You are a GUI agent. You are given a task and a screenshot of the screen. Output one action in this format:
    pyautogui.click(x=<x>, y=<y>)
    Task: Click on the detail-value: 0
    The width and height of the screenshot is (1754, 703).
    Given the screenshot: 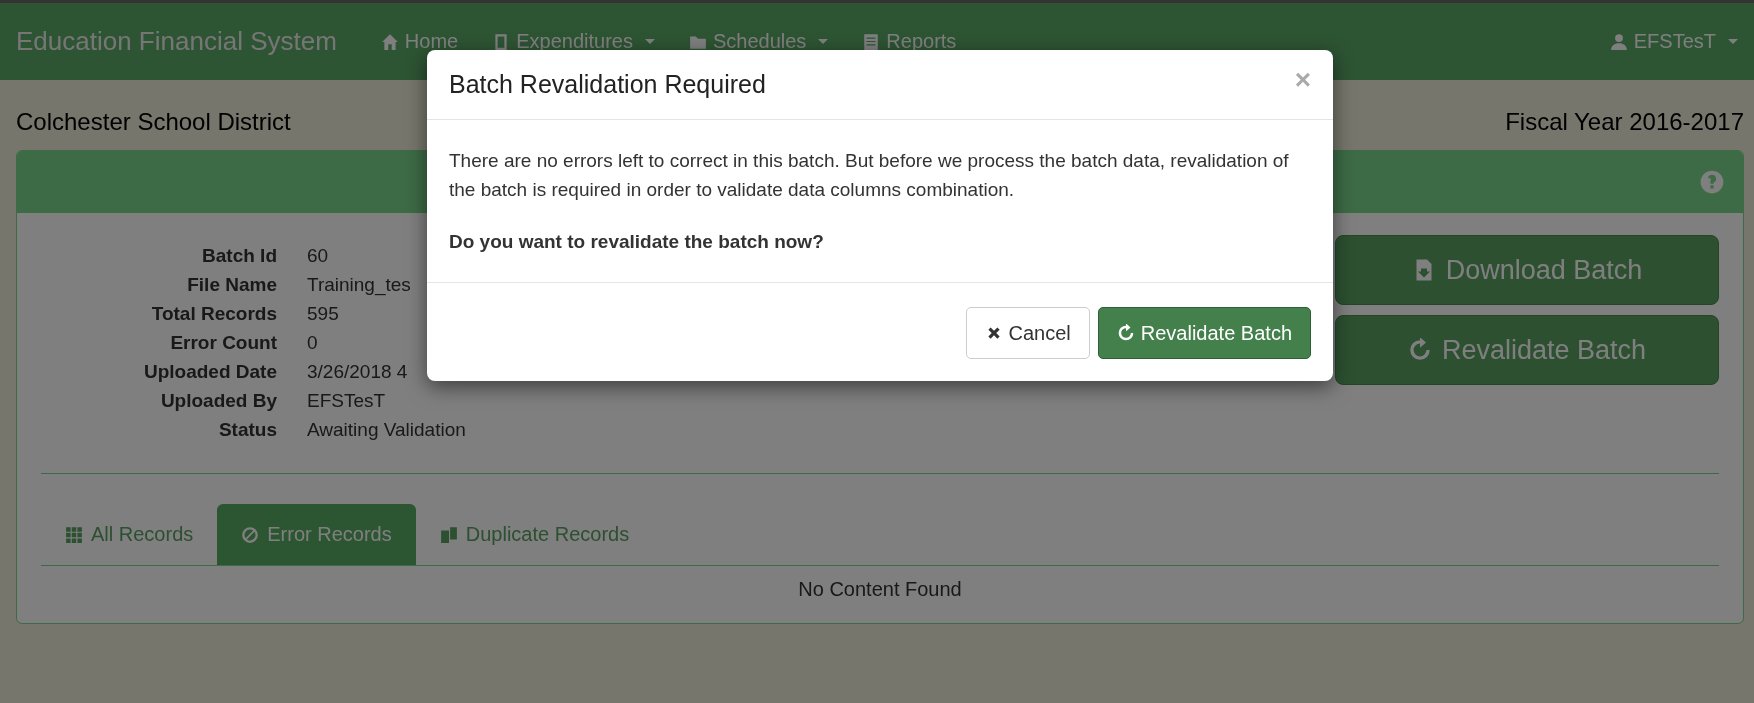 What is the action you would take?
    pyautogui.click(x=313, y=343)
    